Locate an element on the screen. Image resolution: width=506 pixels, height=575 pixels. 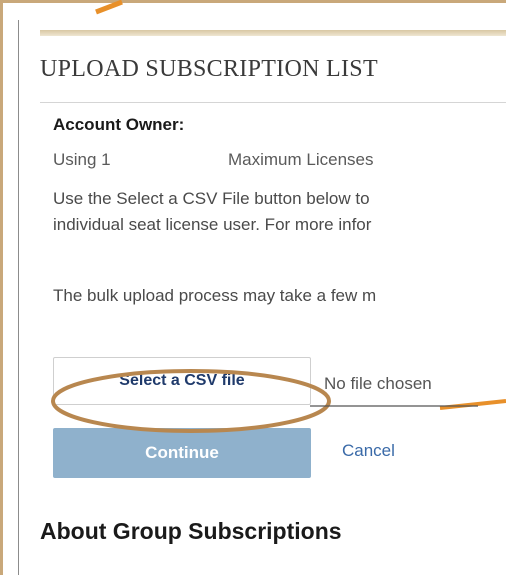
cancel-link: Cancel is located at coordinates (368, 451).